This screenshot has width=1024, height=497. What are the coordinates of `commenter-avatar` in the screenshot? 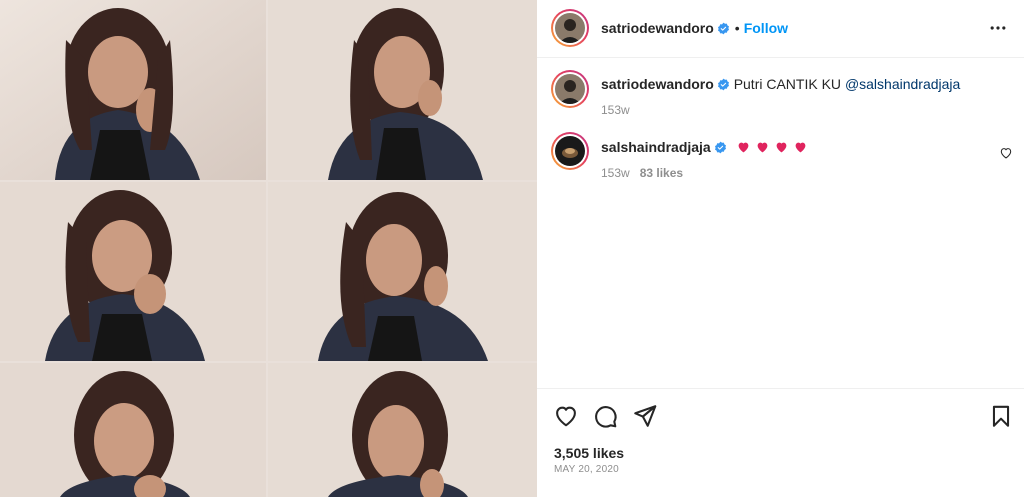 It's located at (570, 151).